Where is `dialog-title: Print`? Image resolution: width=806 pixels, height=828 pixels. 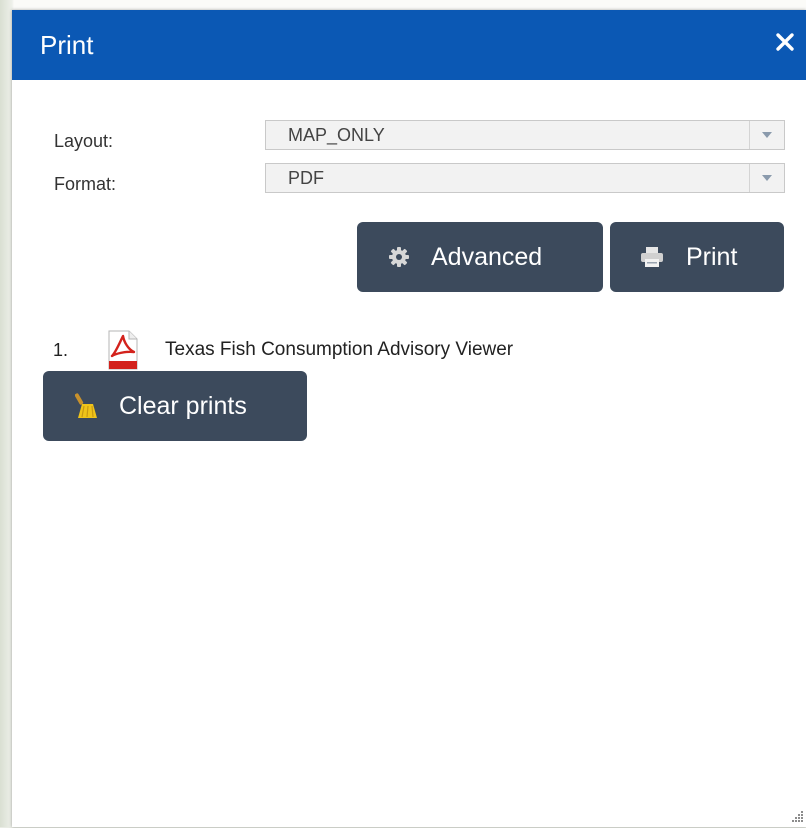
dialog-title: Print is located at coordinates (67, 45).